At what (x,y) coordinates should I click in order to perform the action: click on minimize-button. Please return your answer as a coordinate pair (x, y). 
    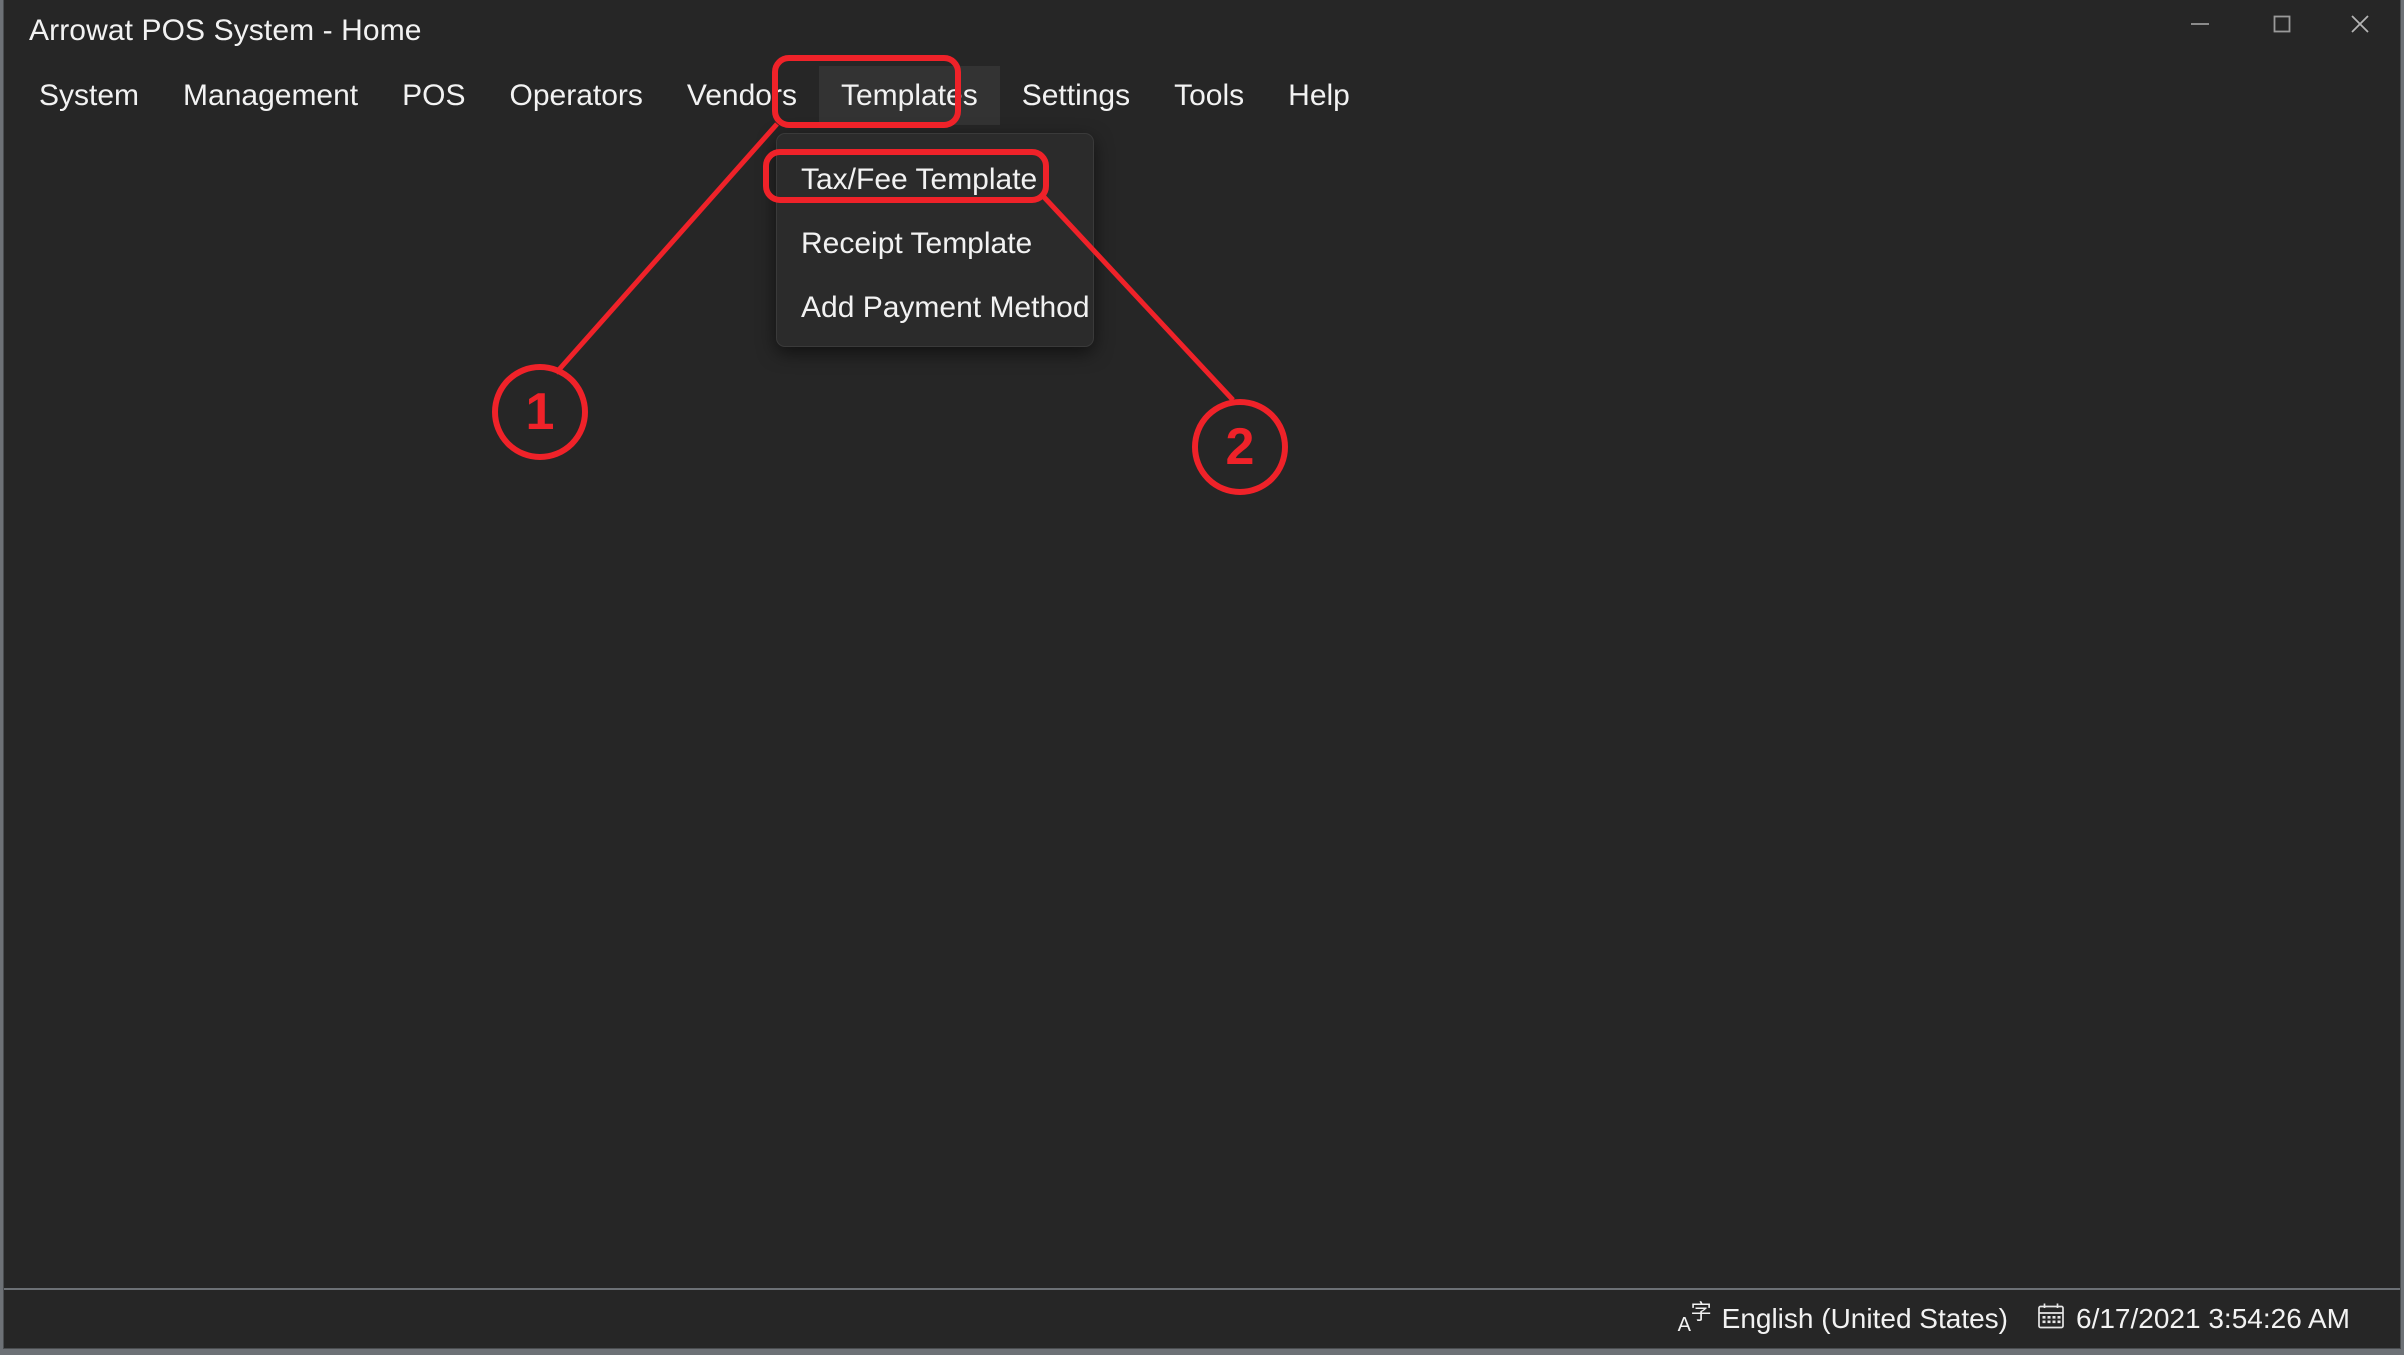
    Looking at the image, I should click on (2200, 24).